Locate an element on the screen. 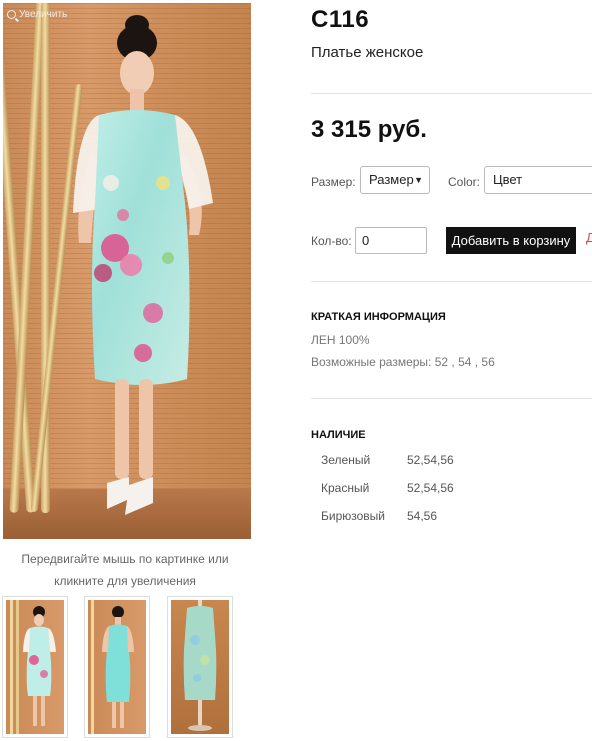 Image resolution: width=592 pixels, height=741 pixels. summary-sizes: Возможные размеры: 52 , 54 , 56 is located at coordinates (403, 362).